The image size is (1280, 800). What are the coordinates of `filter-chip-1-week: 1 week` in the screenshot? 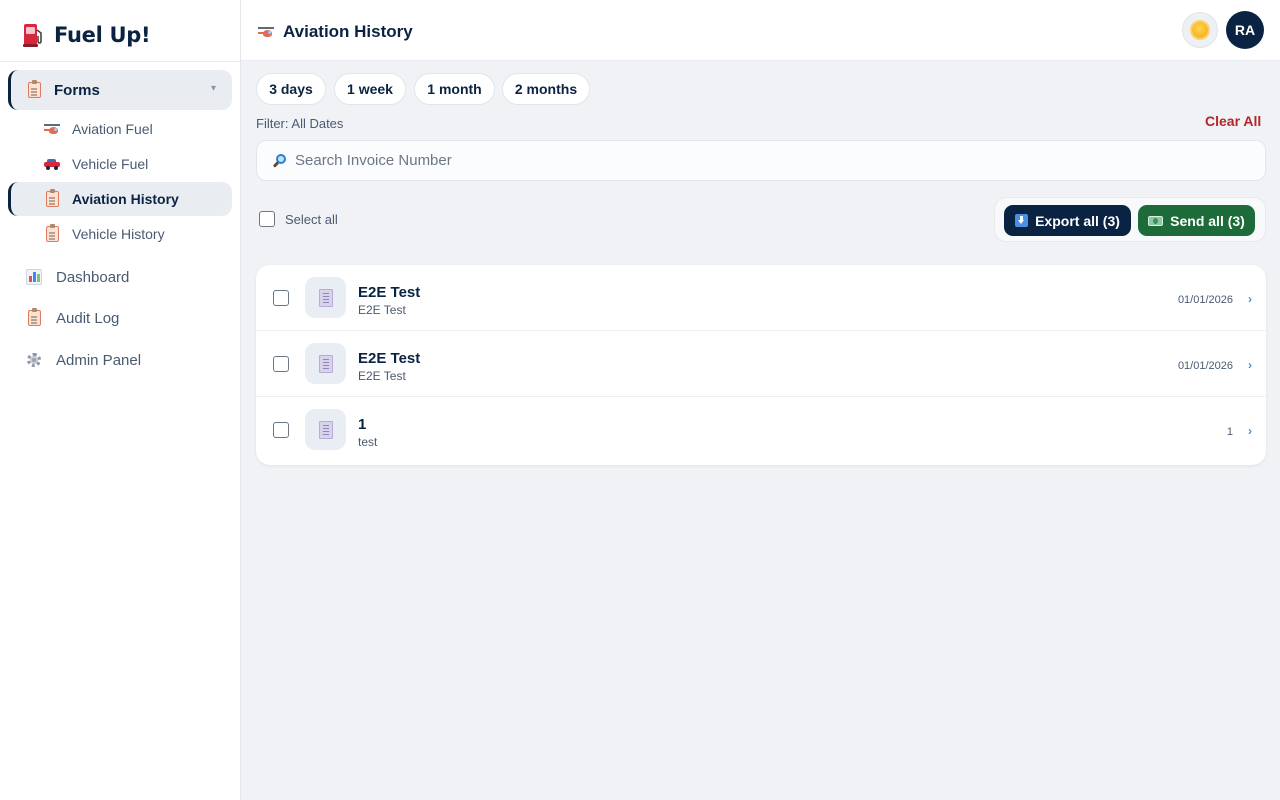 It's located at (370, 89).